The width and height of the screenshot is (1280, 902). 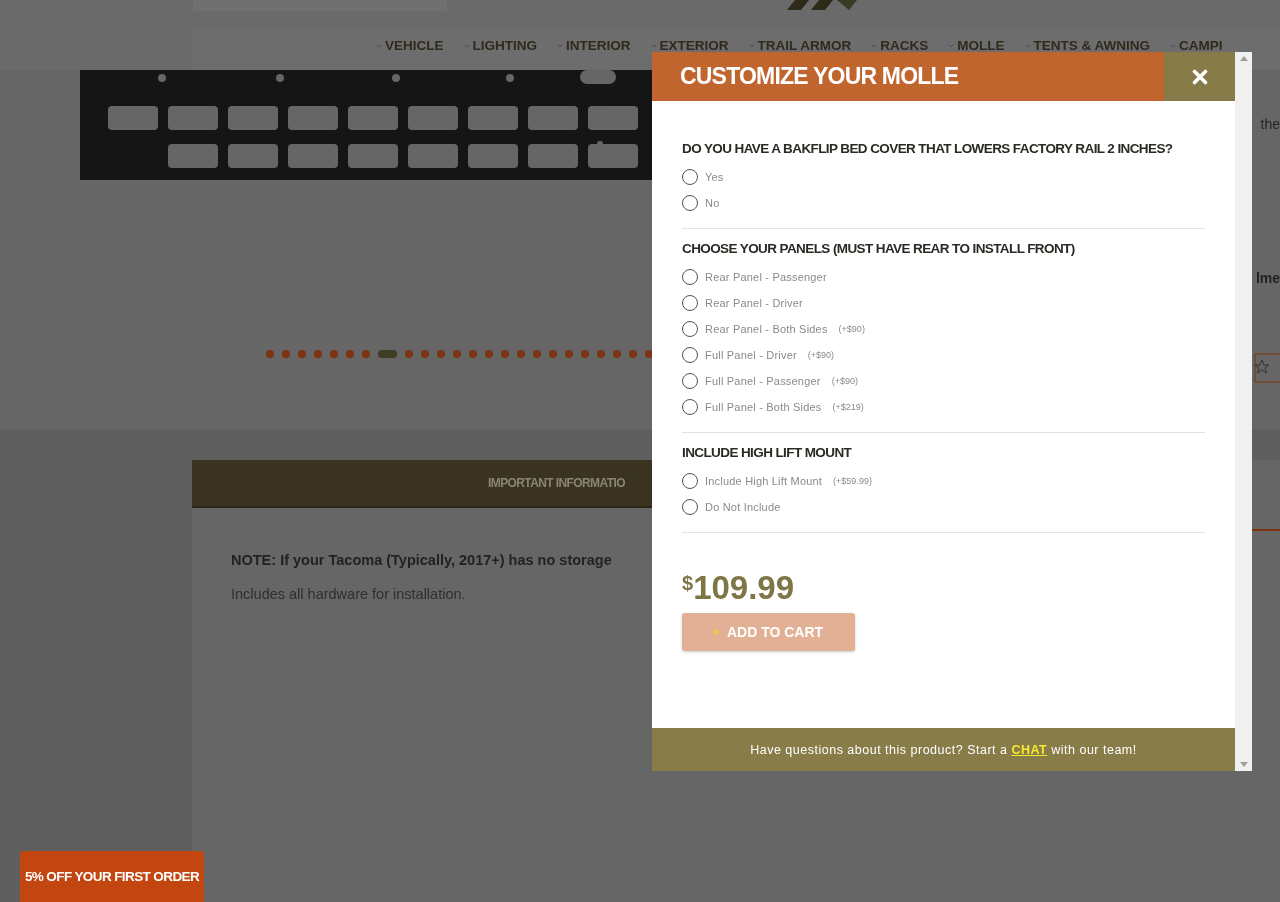 I want to click on star-icon, so click(x=1267, y=368).